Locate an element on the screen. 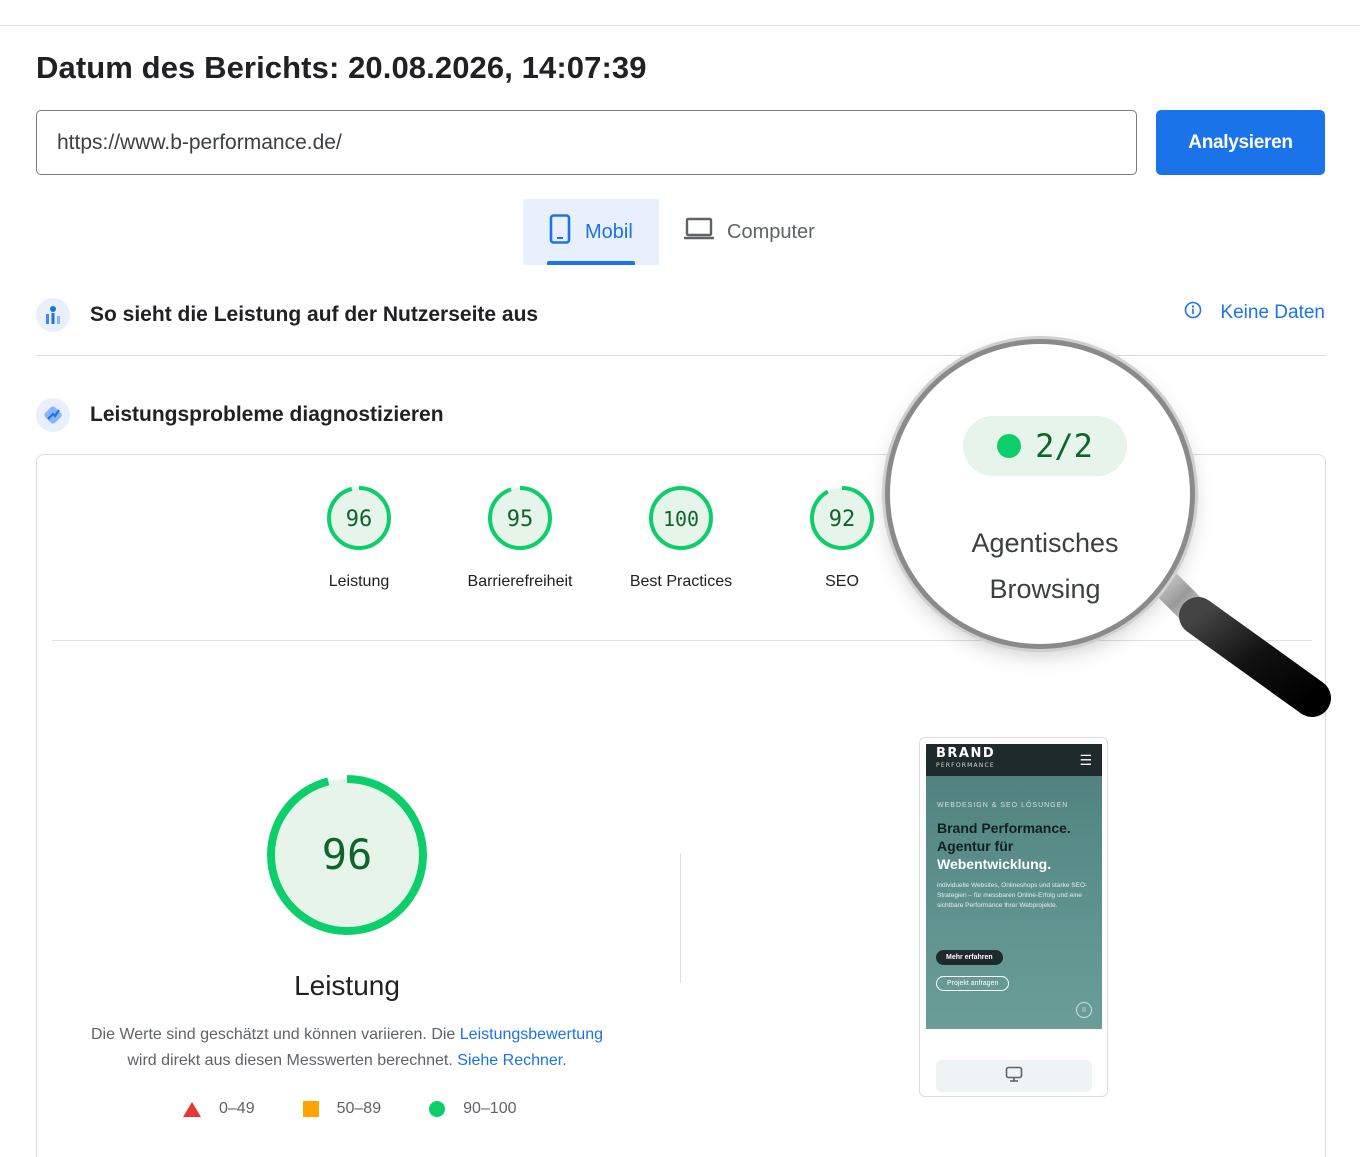  score-gauge-performance: 96 Leistung is located at coordinates (359, 538).